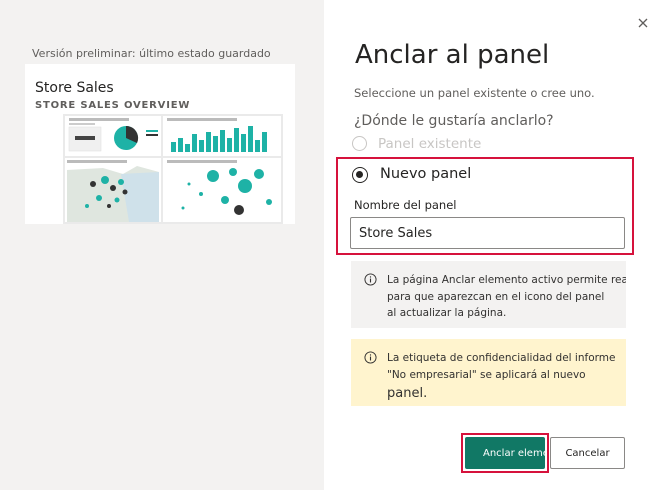 This screenshot has width=666, height=490. Describe the element at coordinates (359, 143) in the screenshot. I see `radio-unchecked-icon` at that location.